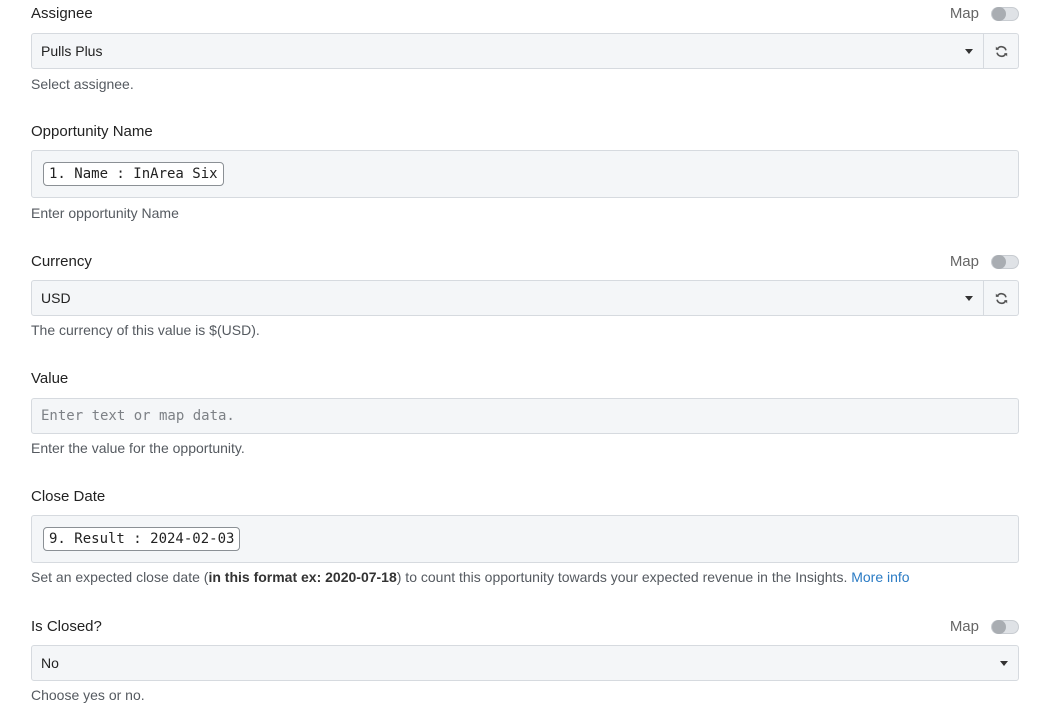 This screenshot has width=1057, height=722. Describe the element at coordinates (984, 262) in the screenshot. I see `currency-map-toggle-group: Map` at that location.